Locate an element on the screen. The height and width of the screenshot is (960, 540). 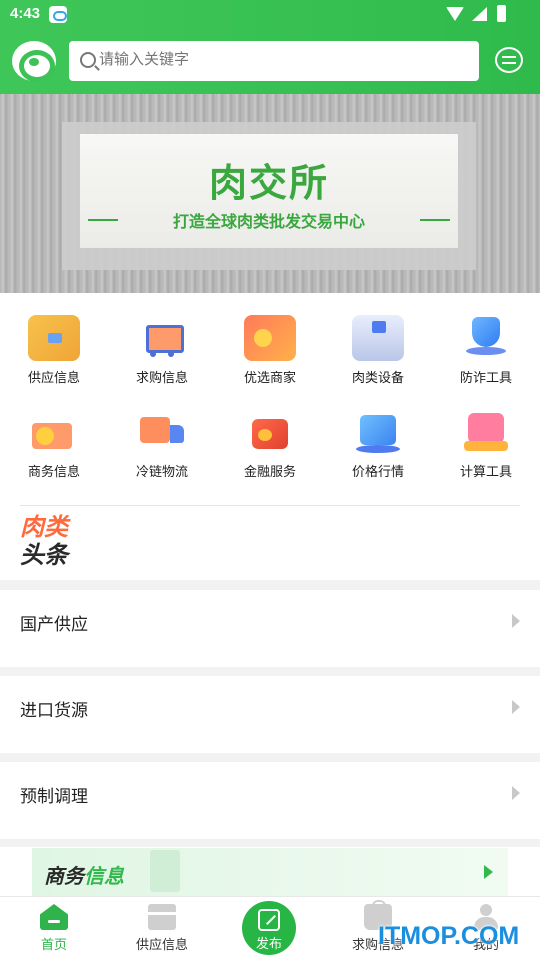
message-icon is located at coordinates (509, 60).